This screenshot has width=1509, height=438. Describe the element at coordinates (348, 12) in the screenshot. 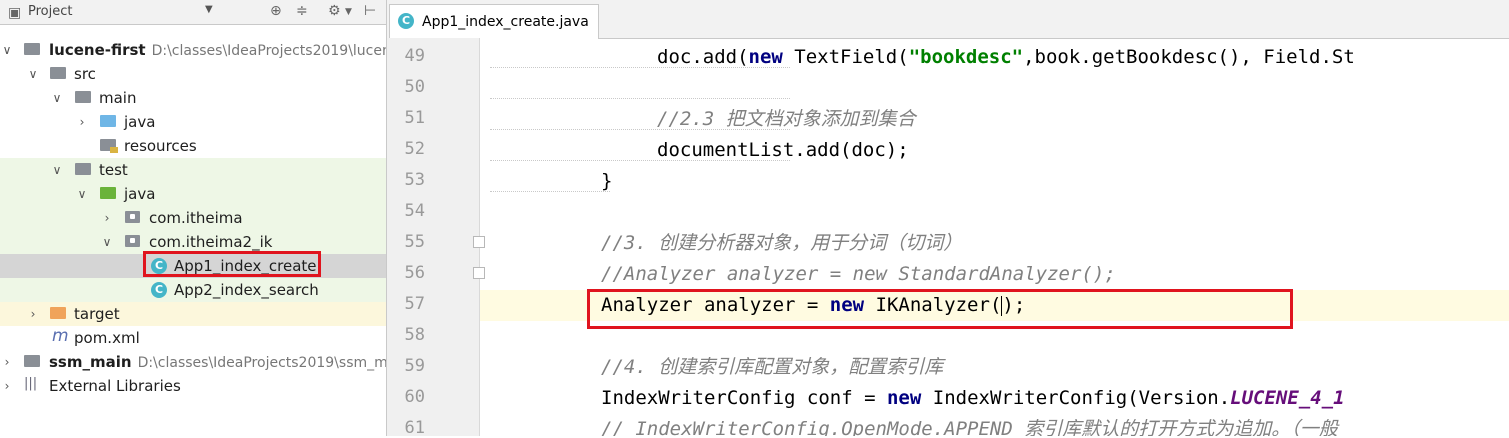

I see `gear-dropdown-icon: ▼` at that location.